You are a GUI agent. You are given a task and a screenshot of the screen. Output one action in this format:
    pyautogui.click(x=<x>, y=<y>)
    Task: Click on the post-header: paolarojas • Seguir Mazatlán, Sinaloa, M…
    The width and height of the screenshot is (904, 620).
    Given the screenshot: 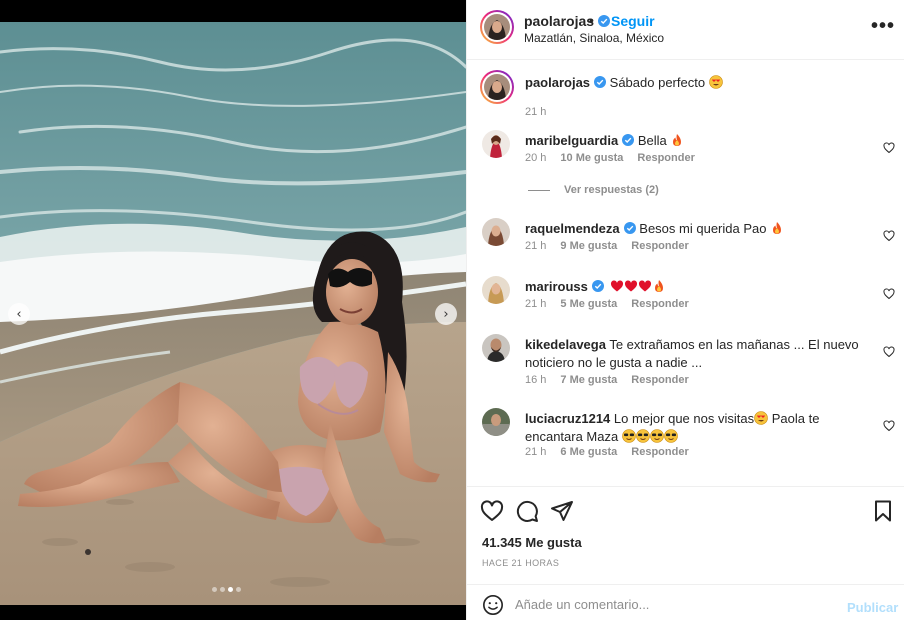 What is the action you would take?
    pyautogui.click(x=685, y=30)
    